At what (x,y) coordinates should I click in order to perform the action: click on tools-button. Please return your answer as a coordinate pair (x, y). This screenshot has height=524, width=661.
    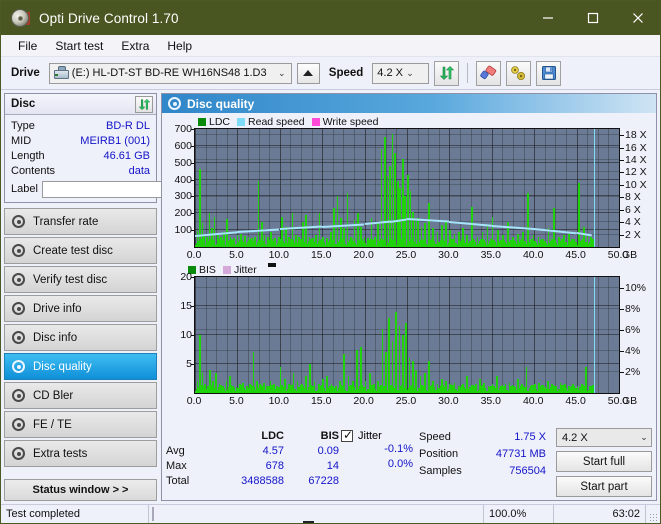
    Looking at the image, I should click on (519, 73).